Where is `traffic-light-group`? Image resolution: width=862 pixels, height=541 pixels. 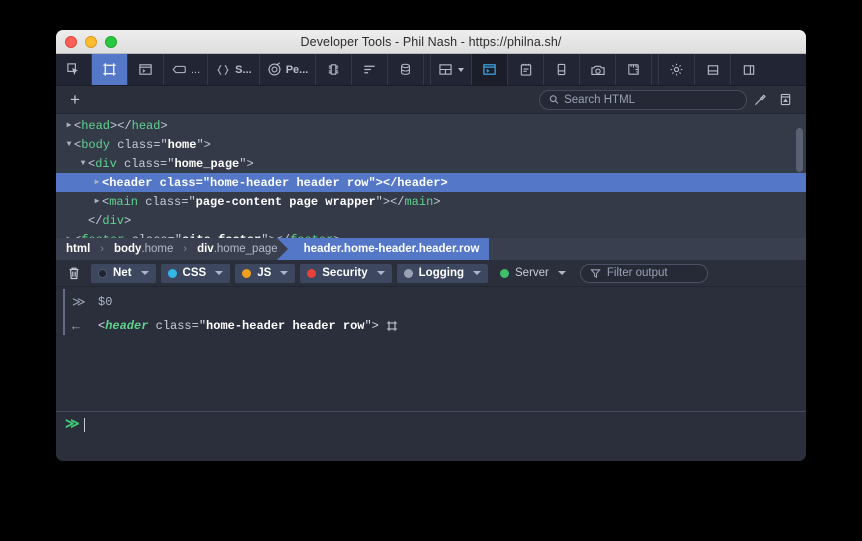 traffic-light-group is located at coordinates (86, 41).